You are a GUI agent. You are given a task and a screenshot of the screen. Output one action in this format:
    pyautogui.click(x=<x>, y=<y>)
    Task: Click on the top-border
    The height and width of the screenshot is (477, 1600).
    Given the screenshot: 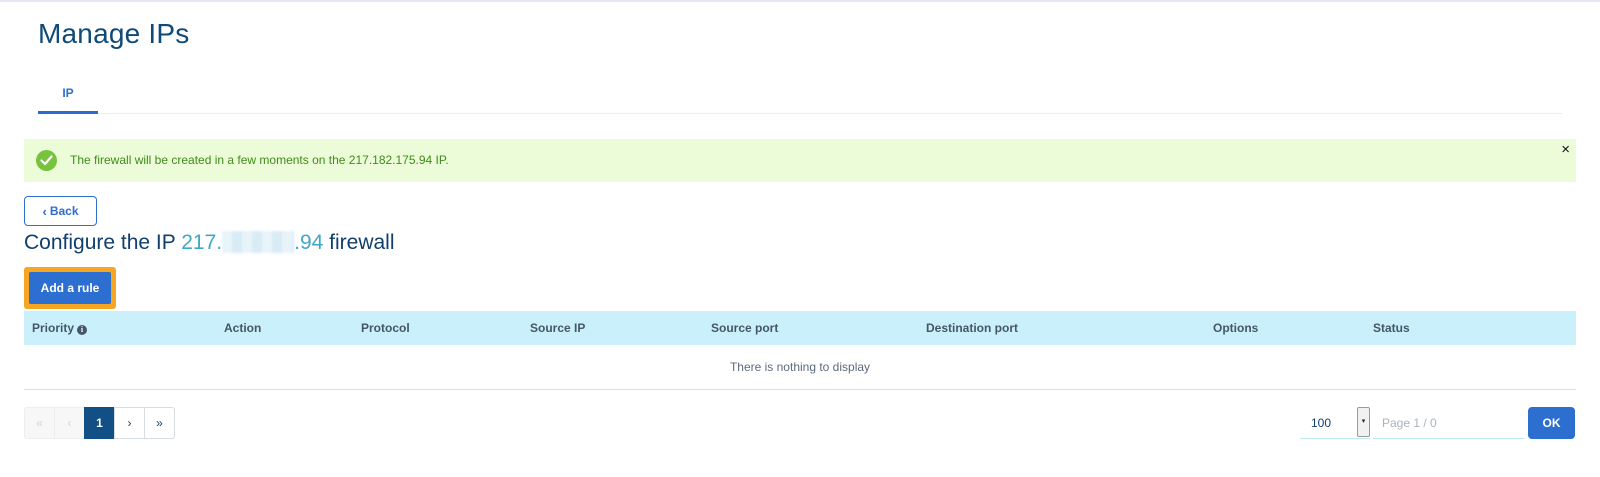 What is the action you would take?
    pyautogui.click(x=800, y=1)
    